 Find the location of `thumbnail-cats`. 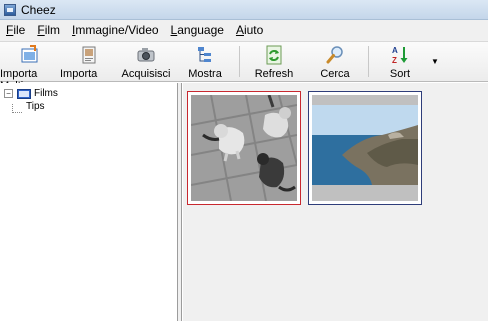

thumbnail-cats is located at coordinates (244, 148).